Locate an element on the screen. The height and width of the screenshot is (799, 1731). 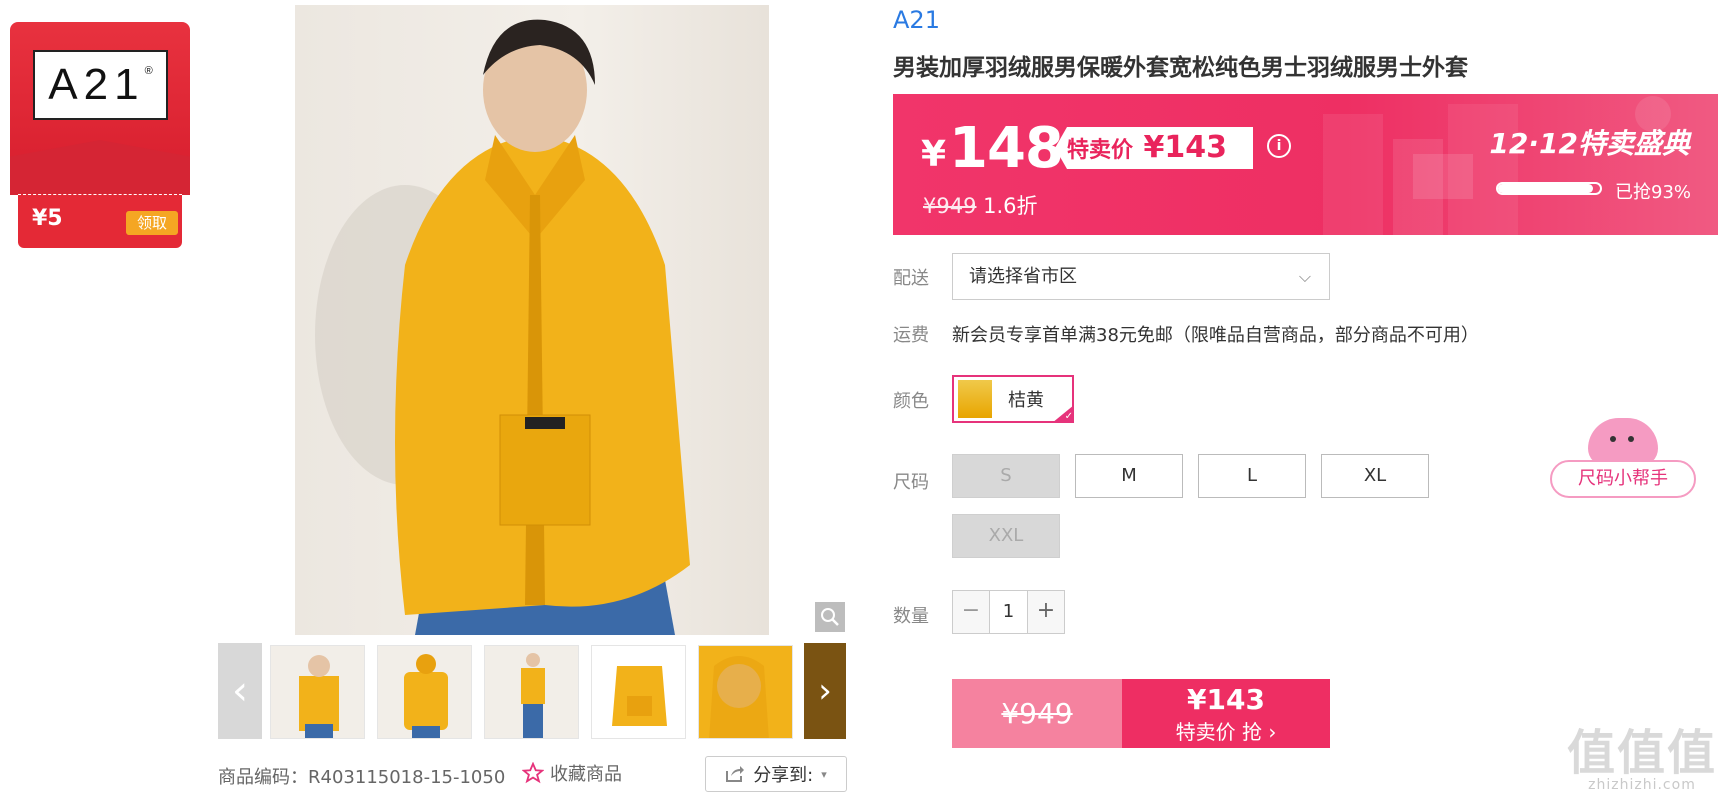
check-icon: ✓ is located at coordinates (1063, 414).